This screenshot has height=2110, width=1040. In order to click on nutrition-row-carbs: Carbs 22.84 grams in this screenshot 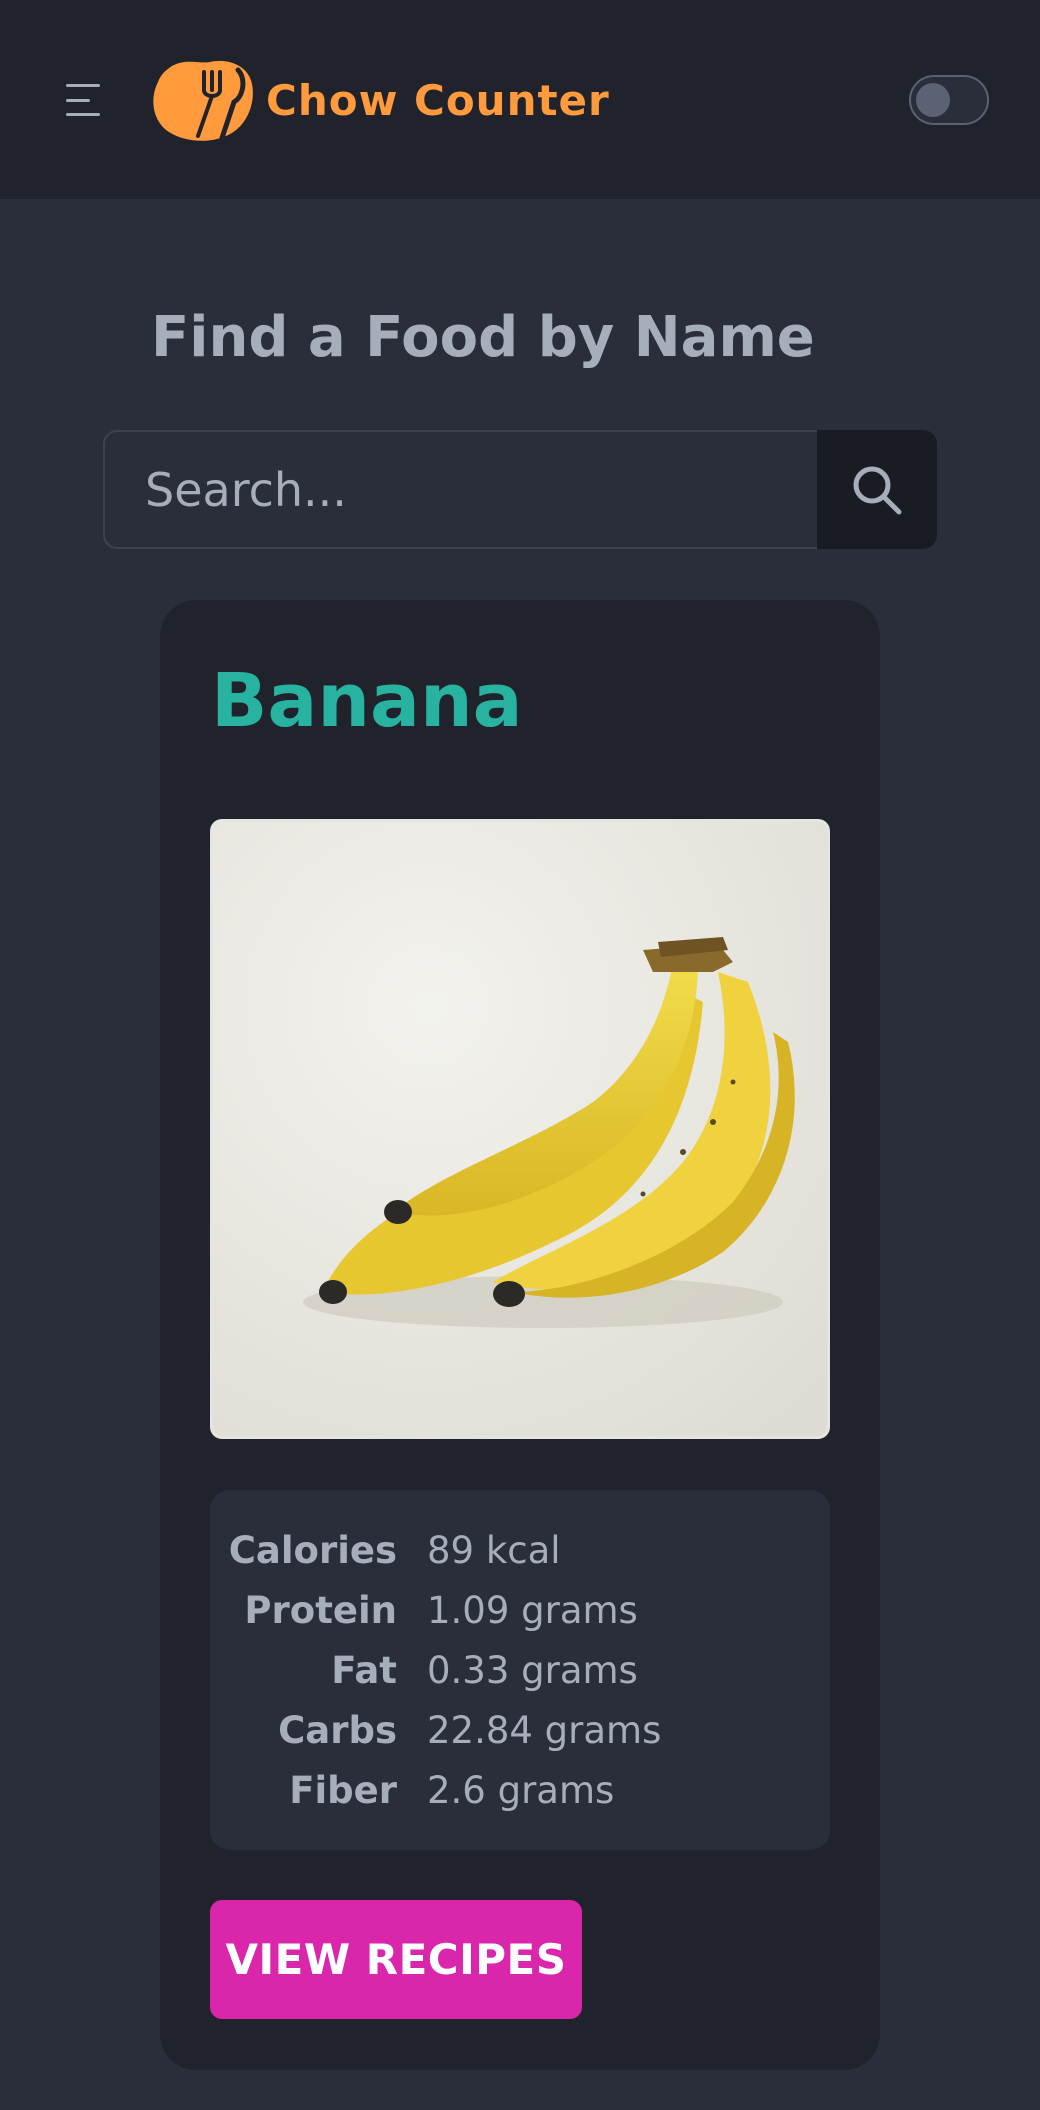, I will do `click(520, 1730)`.